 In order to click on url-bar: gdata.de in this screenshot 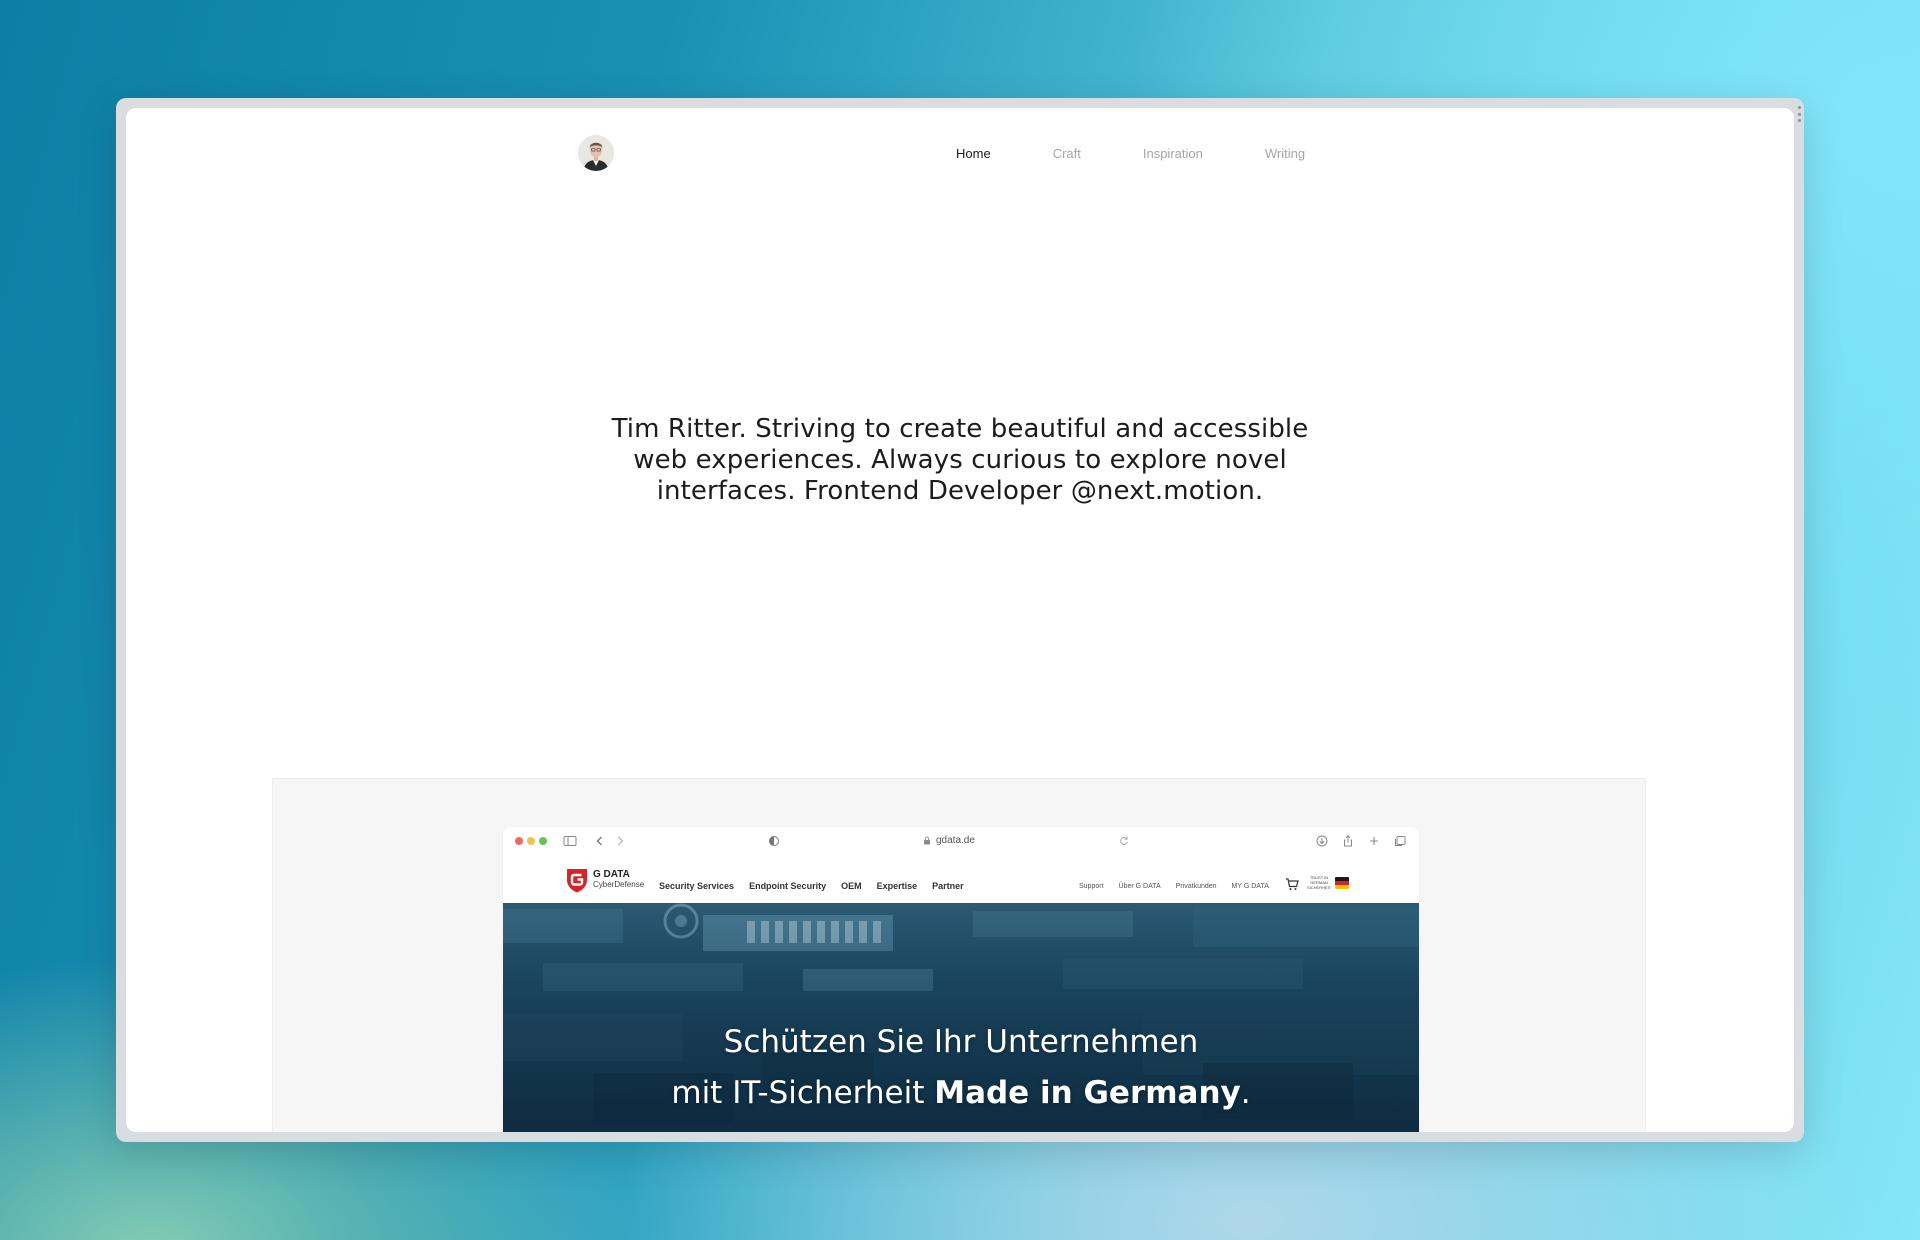, I will do `click(949, 840)`.